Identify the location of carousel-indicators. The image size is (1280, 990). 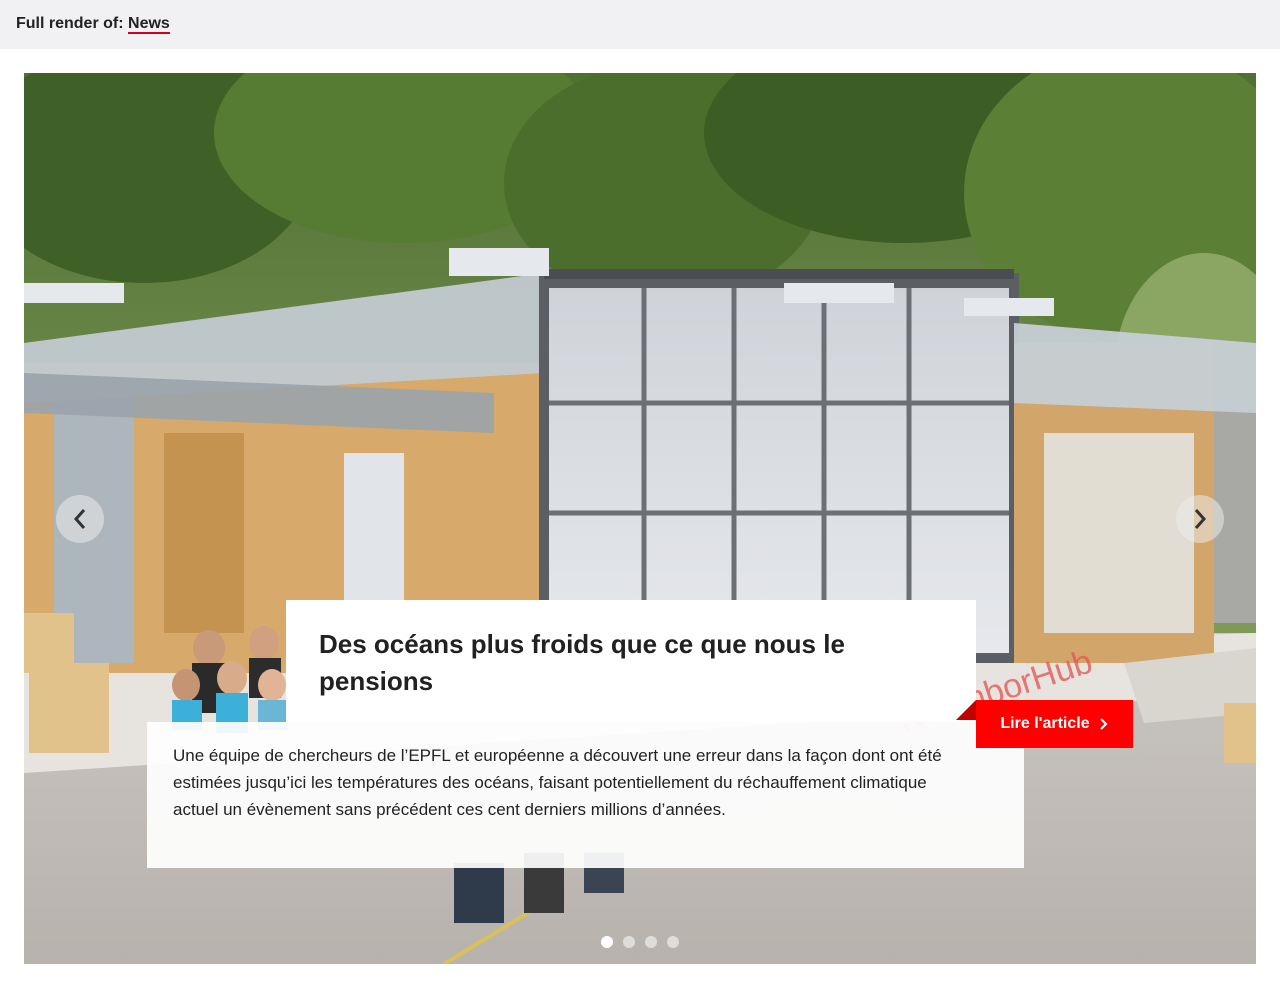
(640, 942).